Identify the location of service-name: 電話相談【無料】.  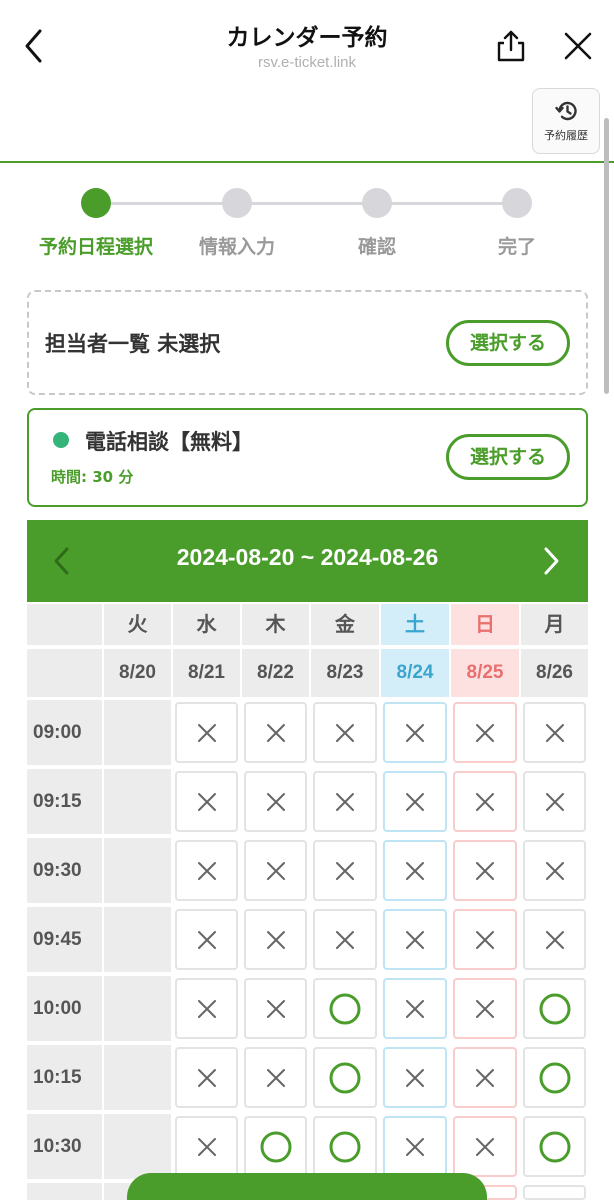
(169, 442).